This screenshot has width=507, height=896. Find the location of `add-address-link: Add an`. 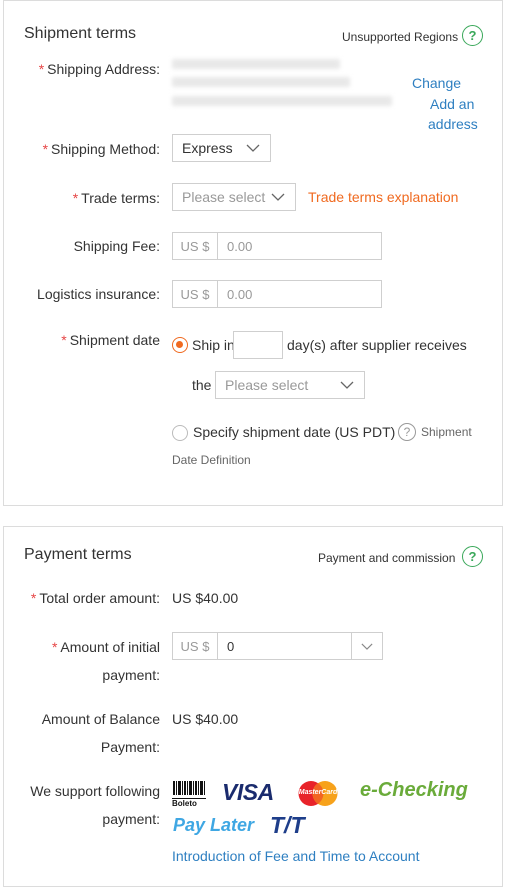

add-address-link: Add an is located at coordinates (452, 104).